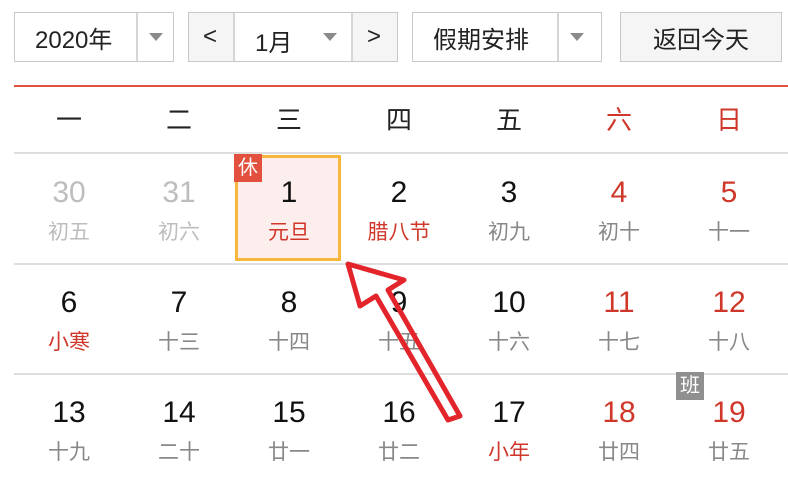 The height and width of the screenshot is (485, 788). Describe the element at coordinates (558, 37) in the screenshot. I see `holiday-select-divider` at that location.